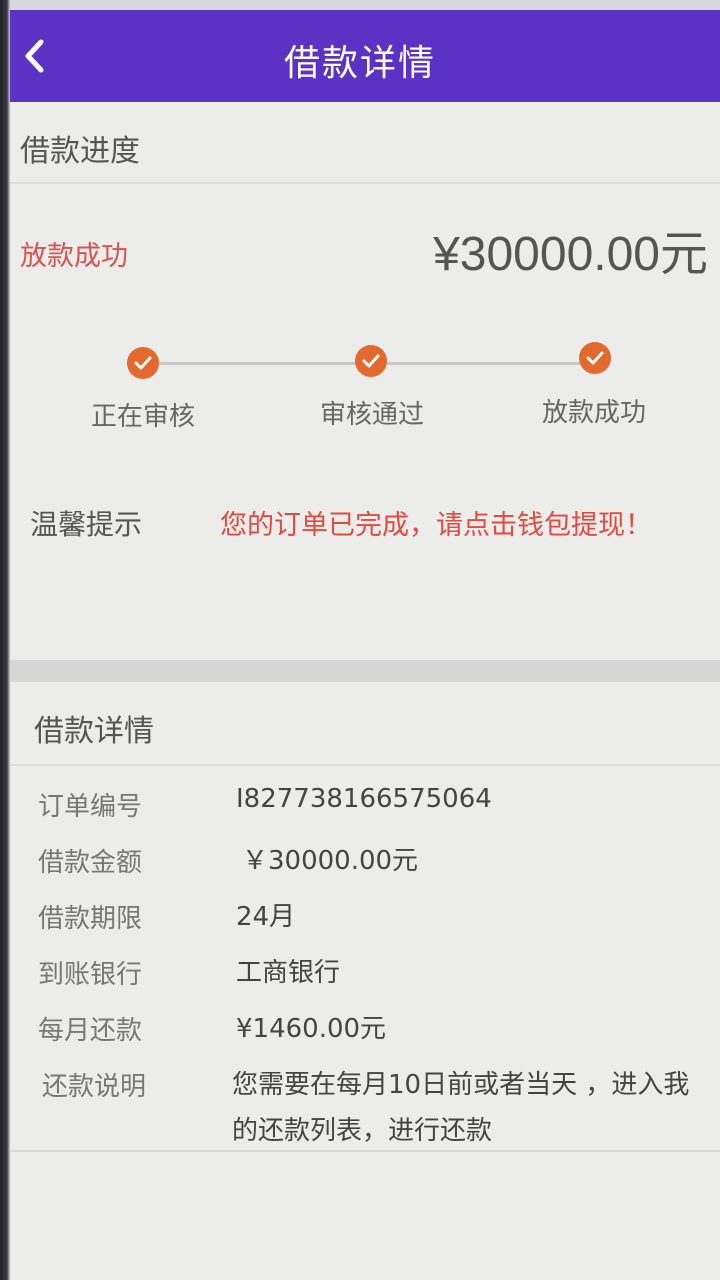  What do you see at coordinates (142, 417) in the screenshot?
I see `step-label: 正在审核` at bounding box center [142, 417].